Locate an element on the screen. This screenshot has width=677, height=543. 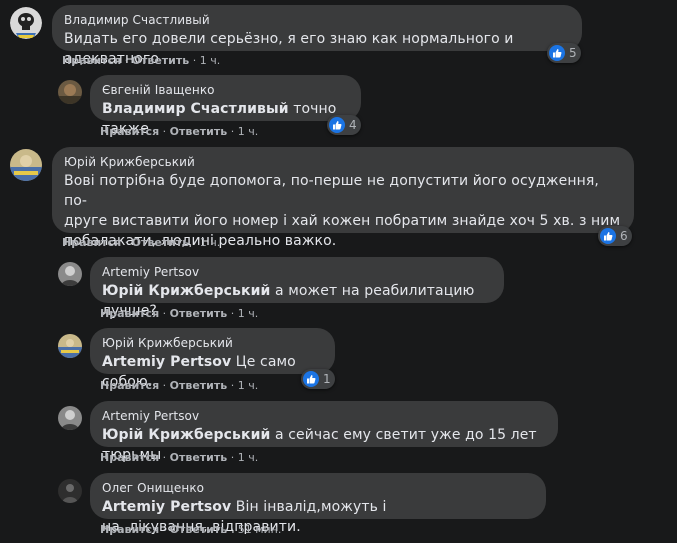
reaction-count: 6 is located at coordinates (615, 236).